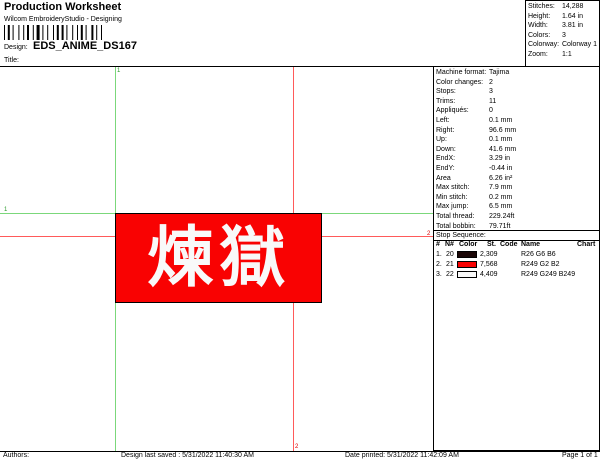  What do you see at coordinates (531, 244) in the screenshot?
I see `col-name: Name` at bounding box center [531, 244].